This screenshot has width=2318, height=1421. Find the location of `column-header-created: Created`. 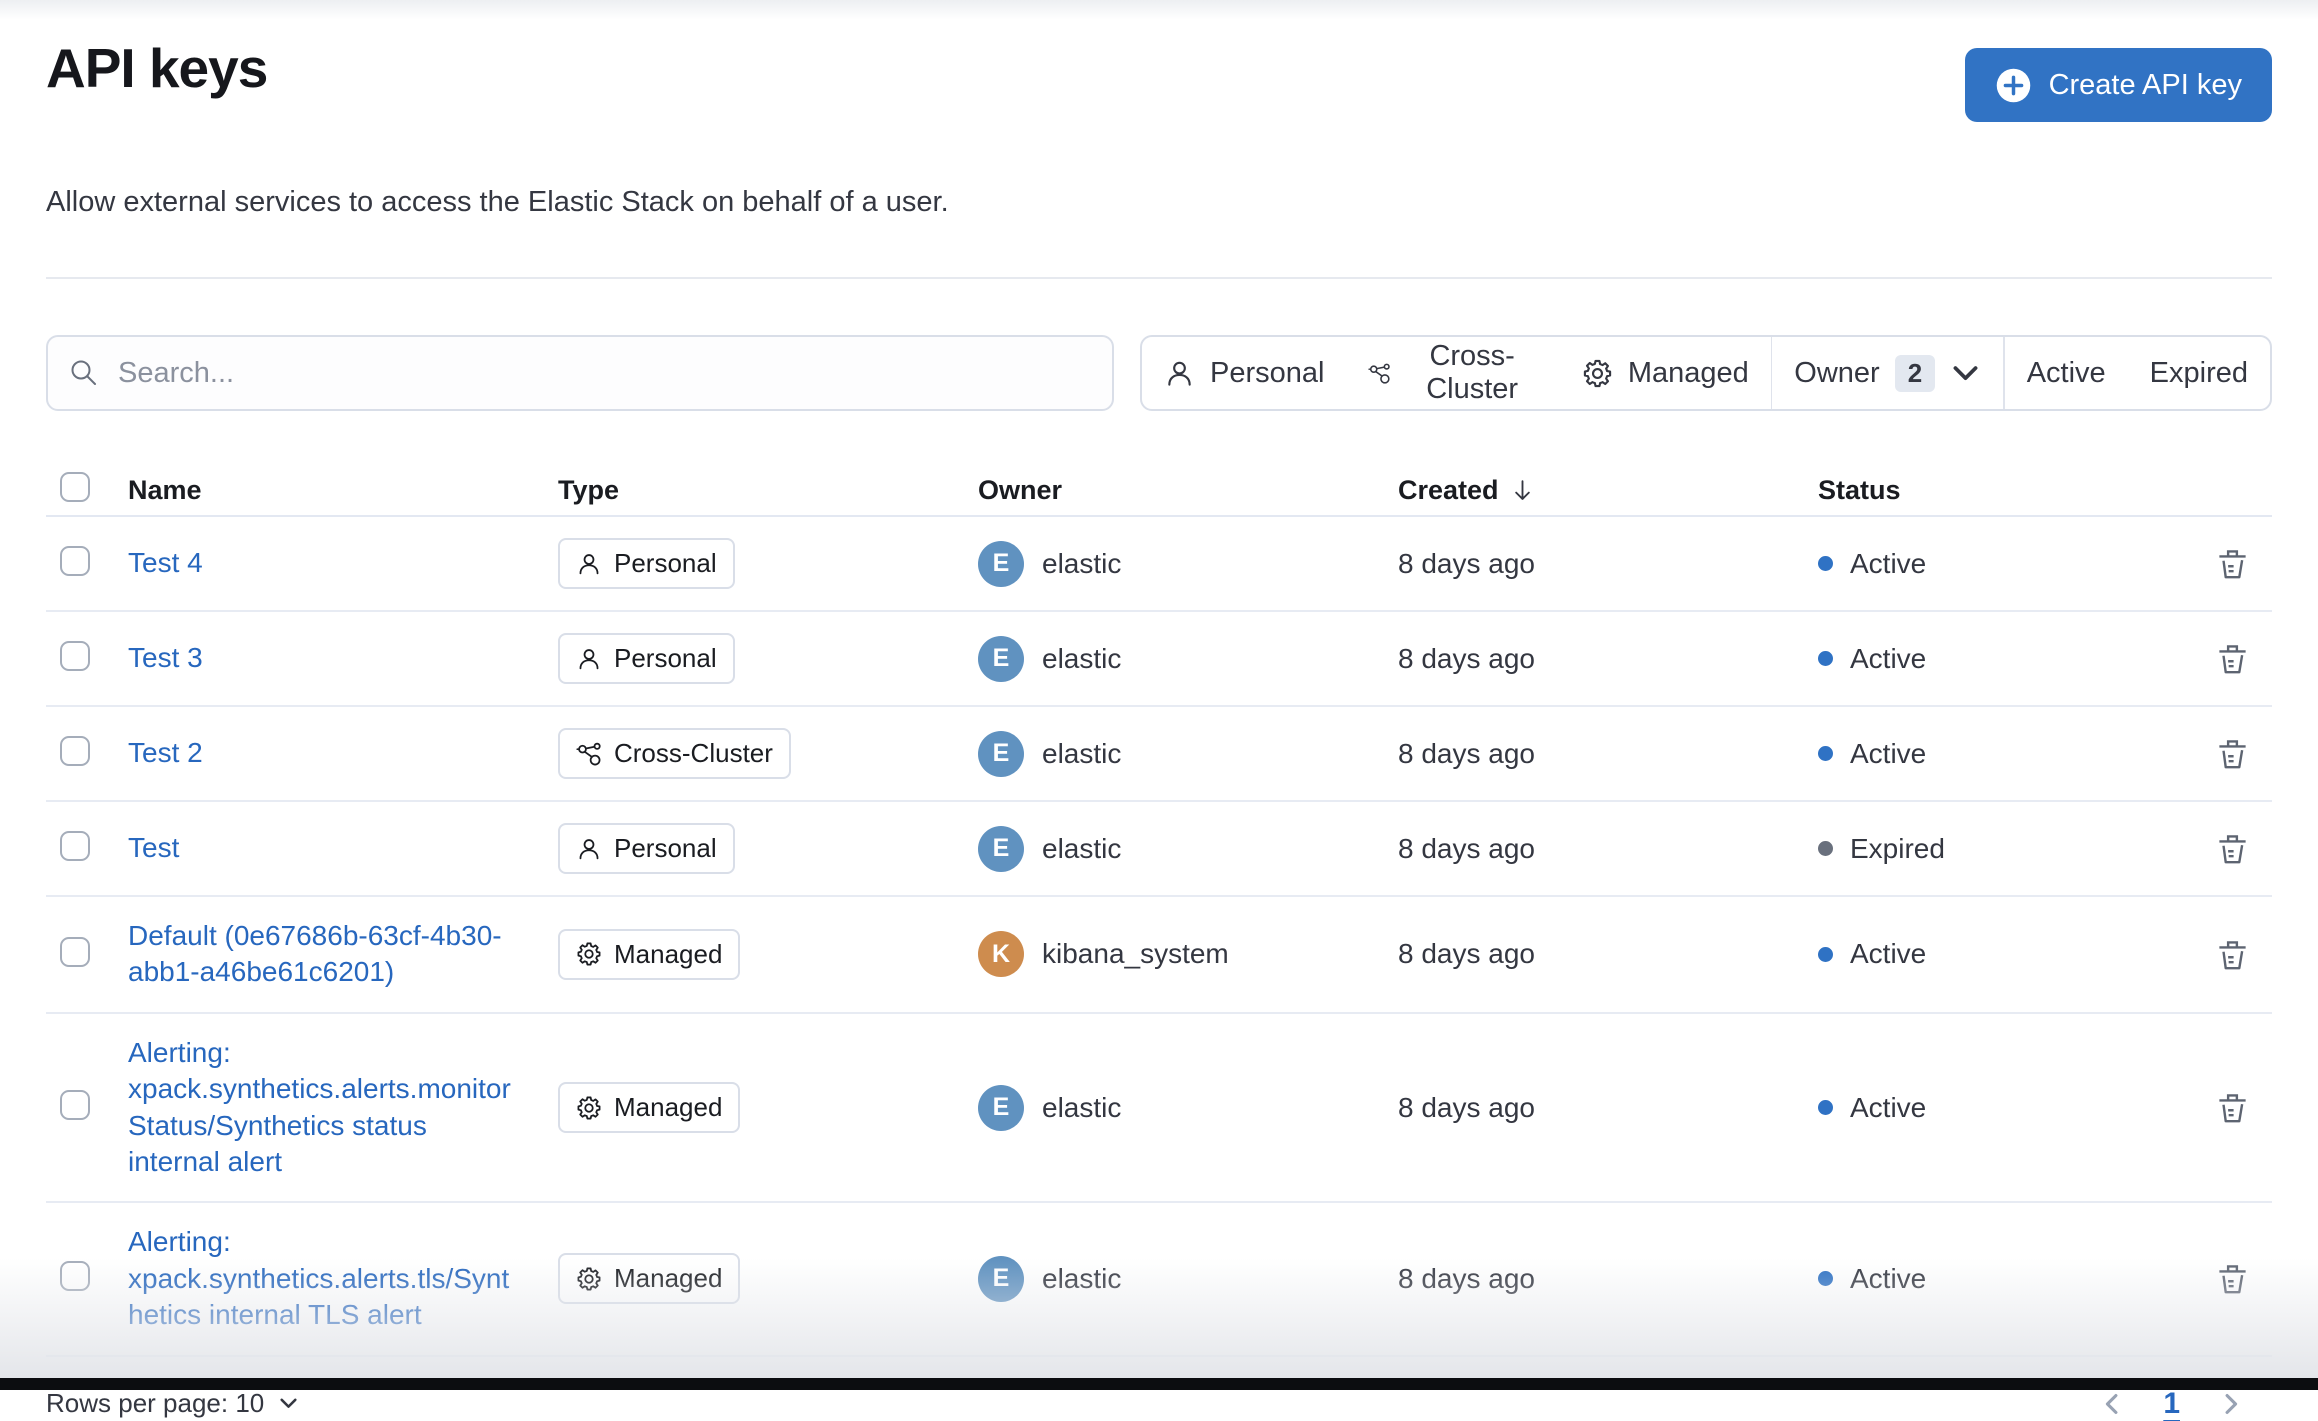

column-header-created: Created is located at coordinates (1608, 490).